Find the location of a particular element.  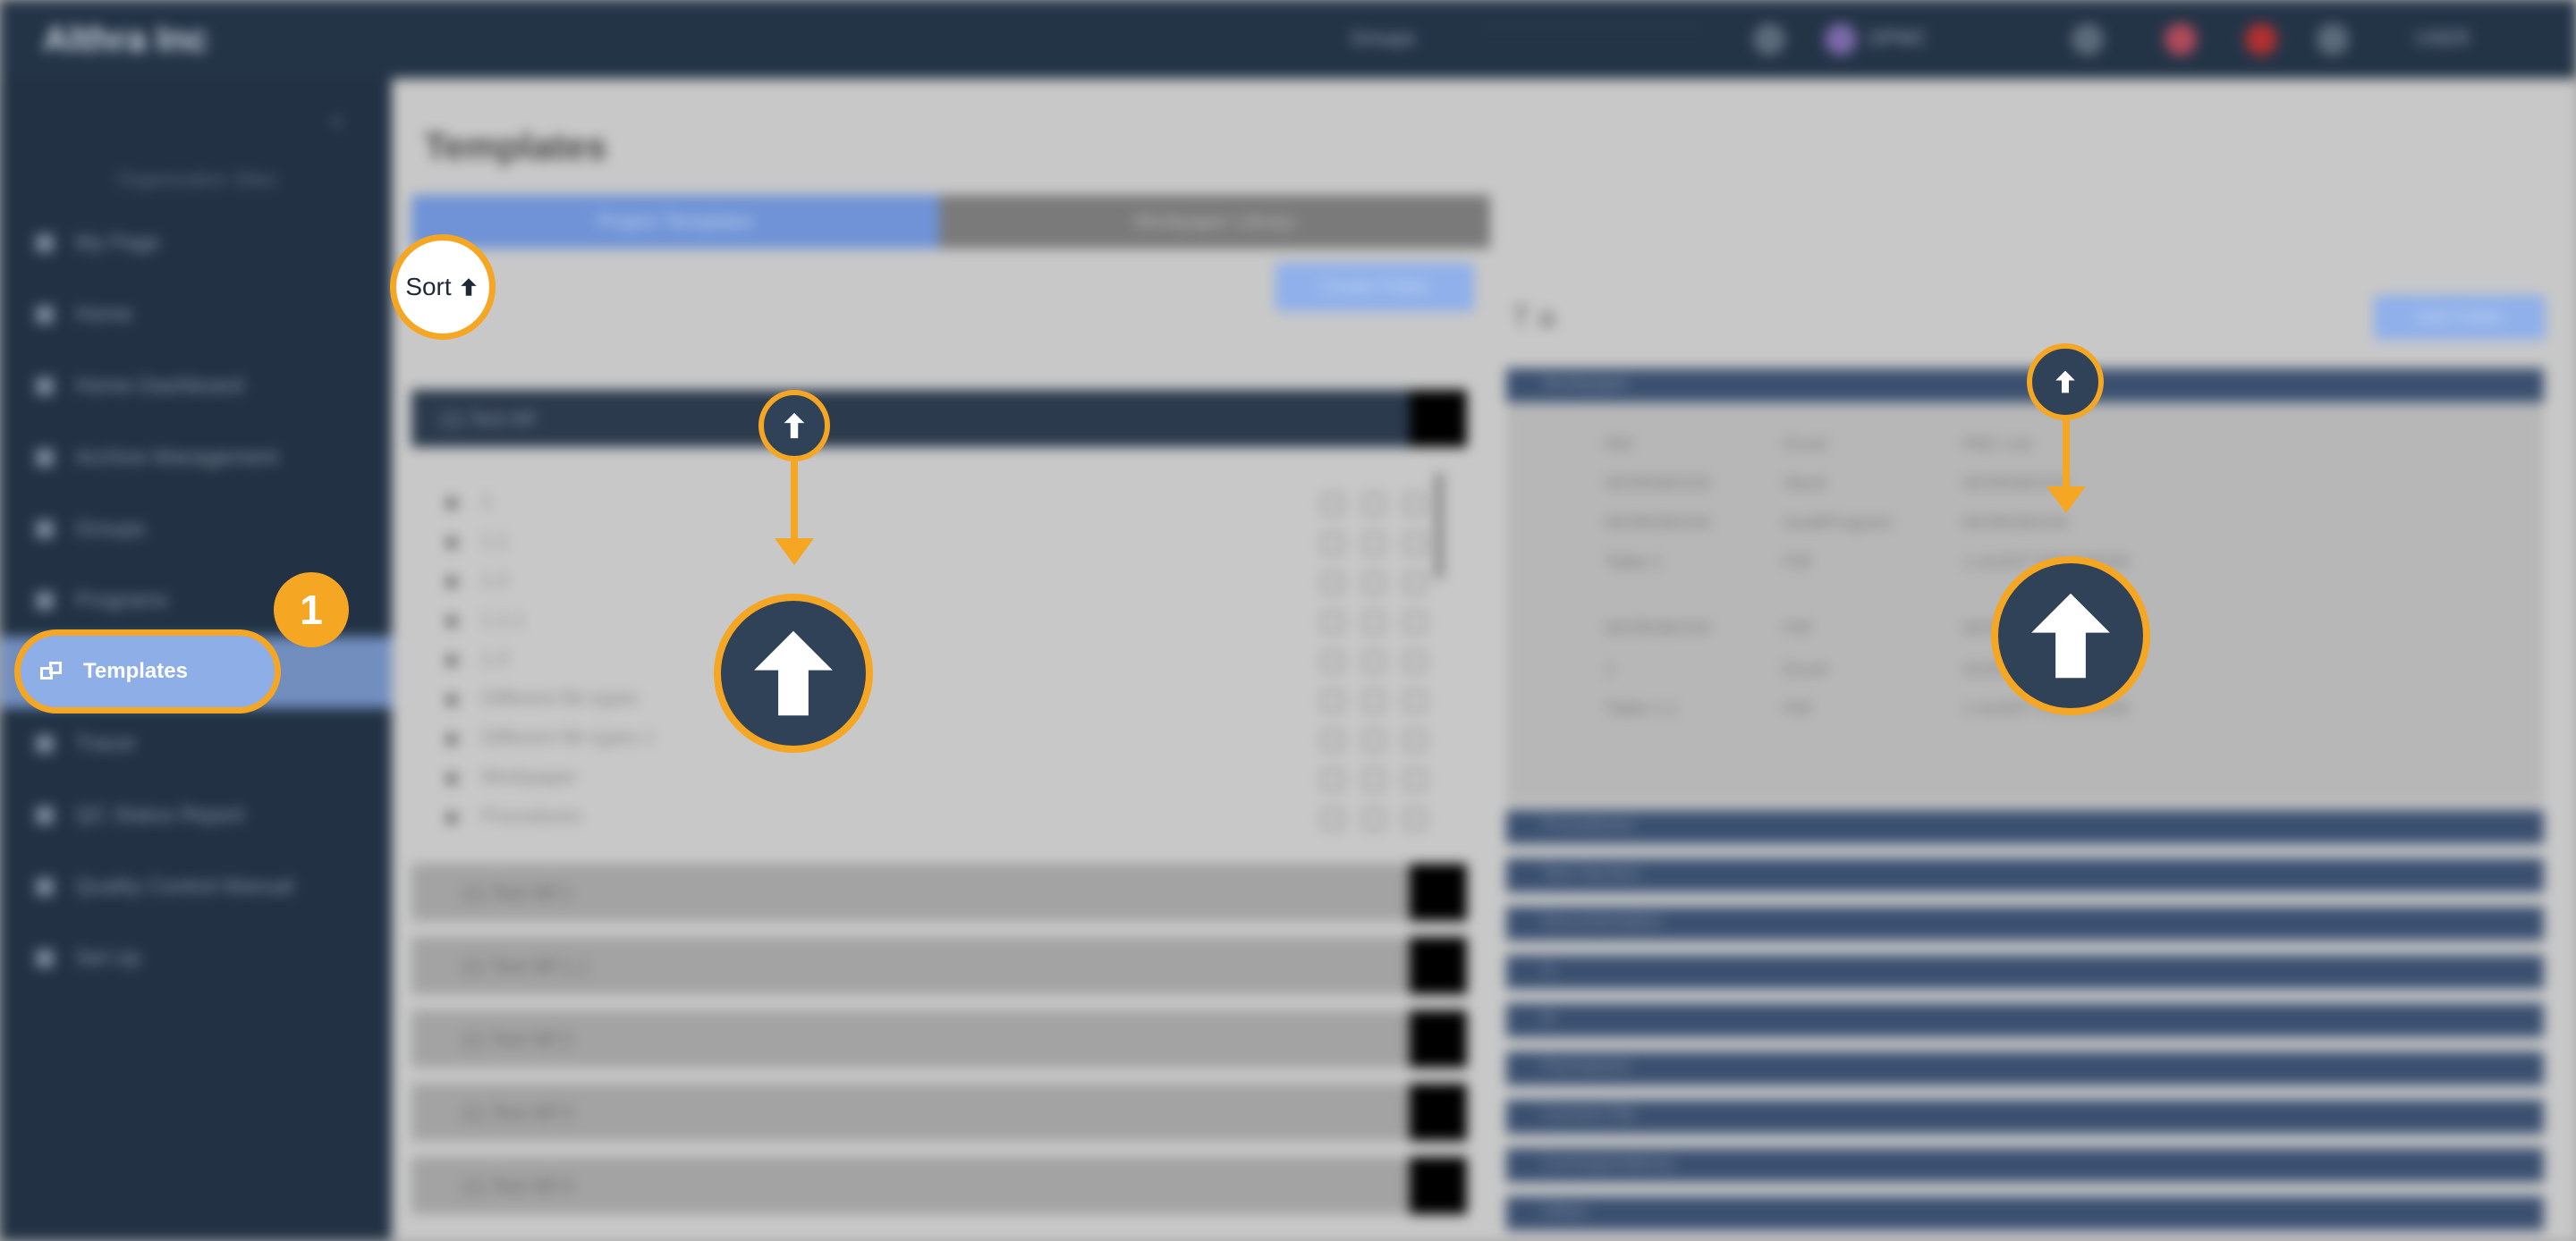

list-item: Workpaper is located at coordinates (937, 778).